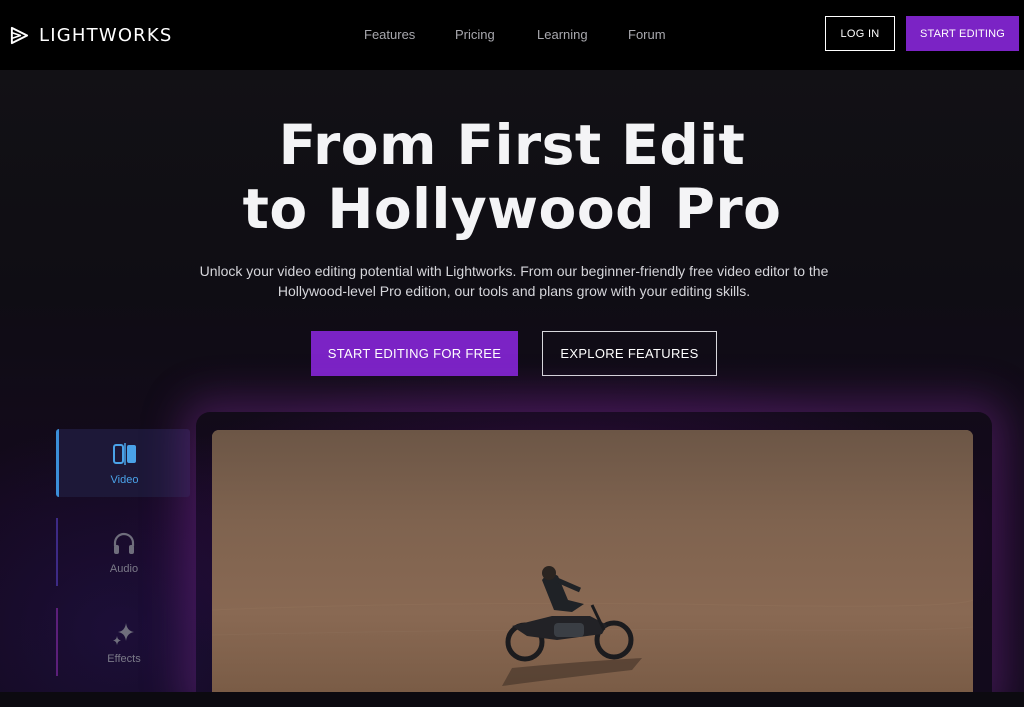  Describe the element at coordinates (962, 33) in the screenshot. I see `start-editing-nav-button: START EDITING` at that location.